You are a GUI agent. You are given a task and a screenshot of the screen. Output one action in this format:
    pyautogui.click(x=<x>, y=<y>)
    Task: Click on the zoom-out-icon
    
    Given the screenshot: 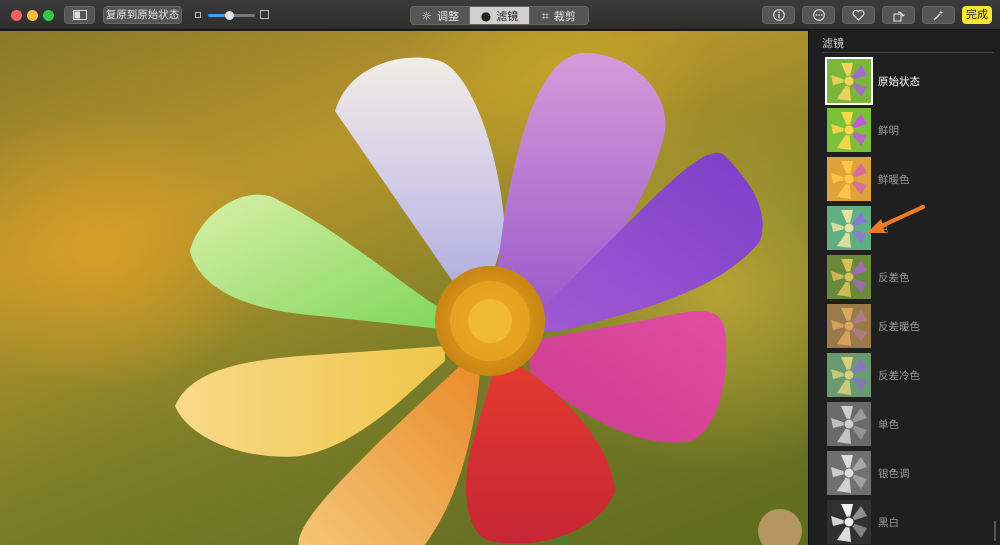 What is the action you would take?
    pyautogui.click(x=198, y=15)
    